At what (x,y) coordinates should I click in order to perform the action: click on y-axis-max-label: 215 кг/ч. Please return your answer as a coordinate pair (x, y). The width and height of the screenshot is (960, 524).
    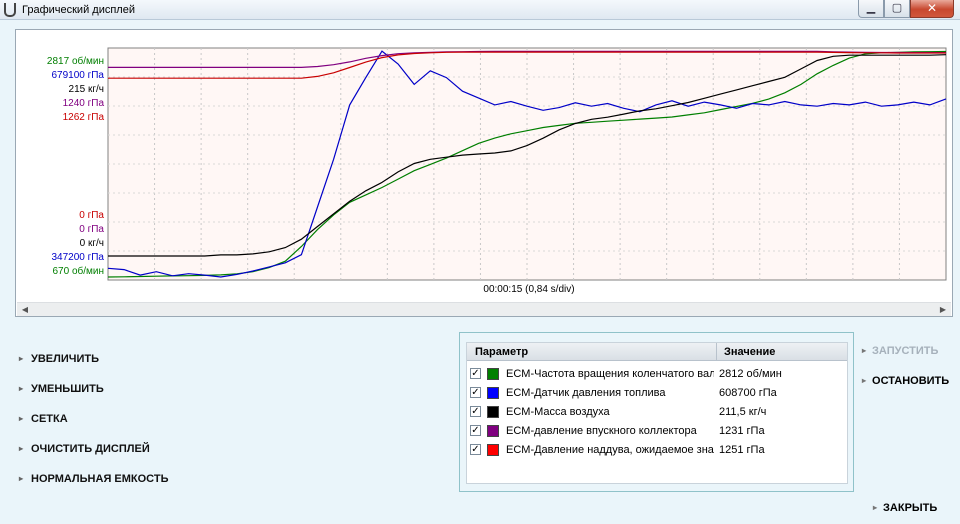
    Looking at the image, I should click on (86, 89).